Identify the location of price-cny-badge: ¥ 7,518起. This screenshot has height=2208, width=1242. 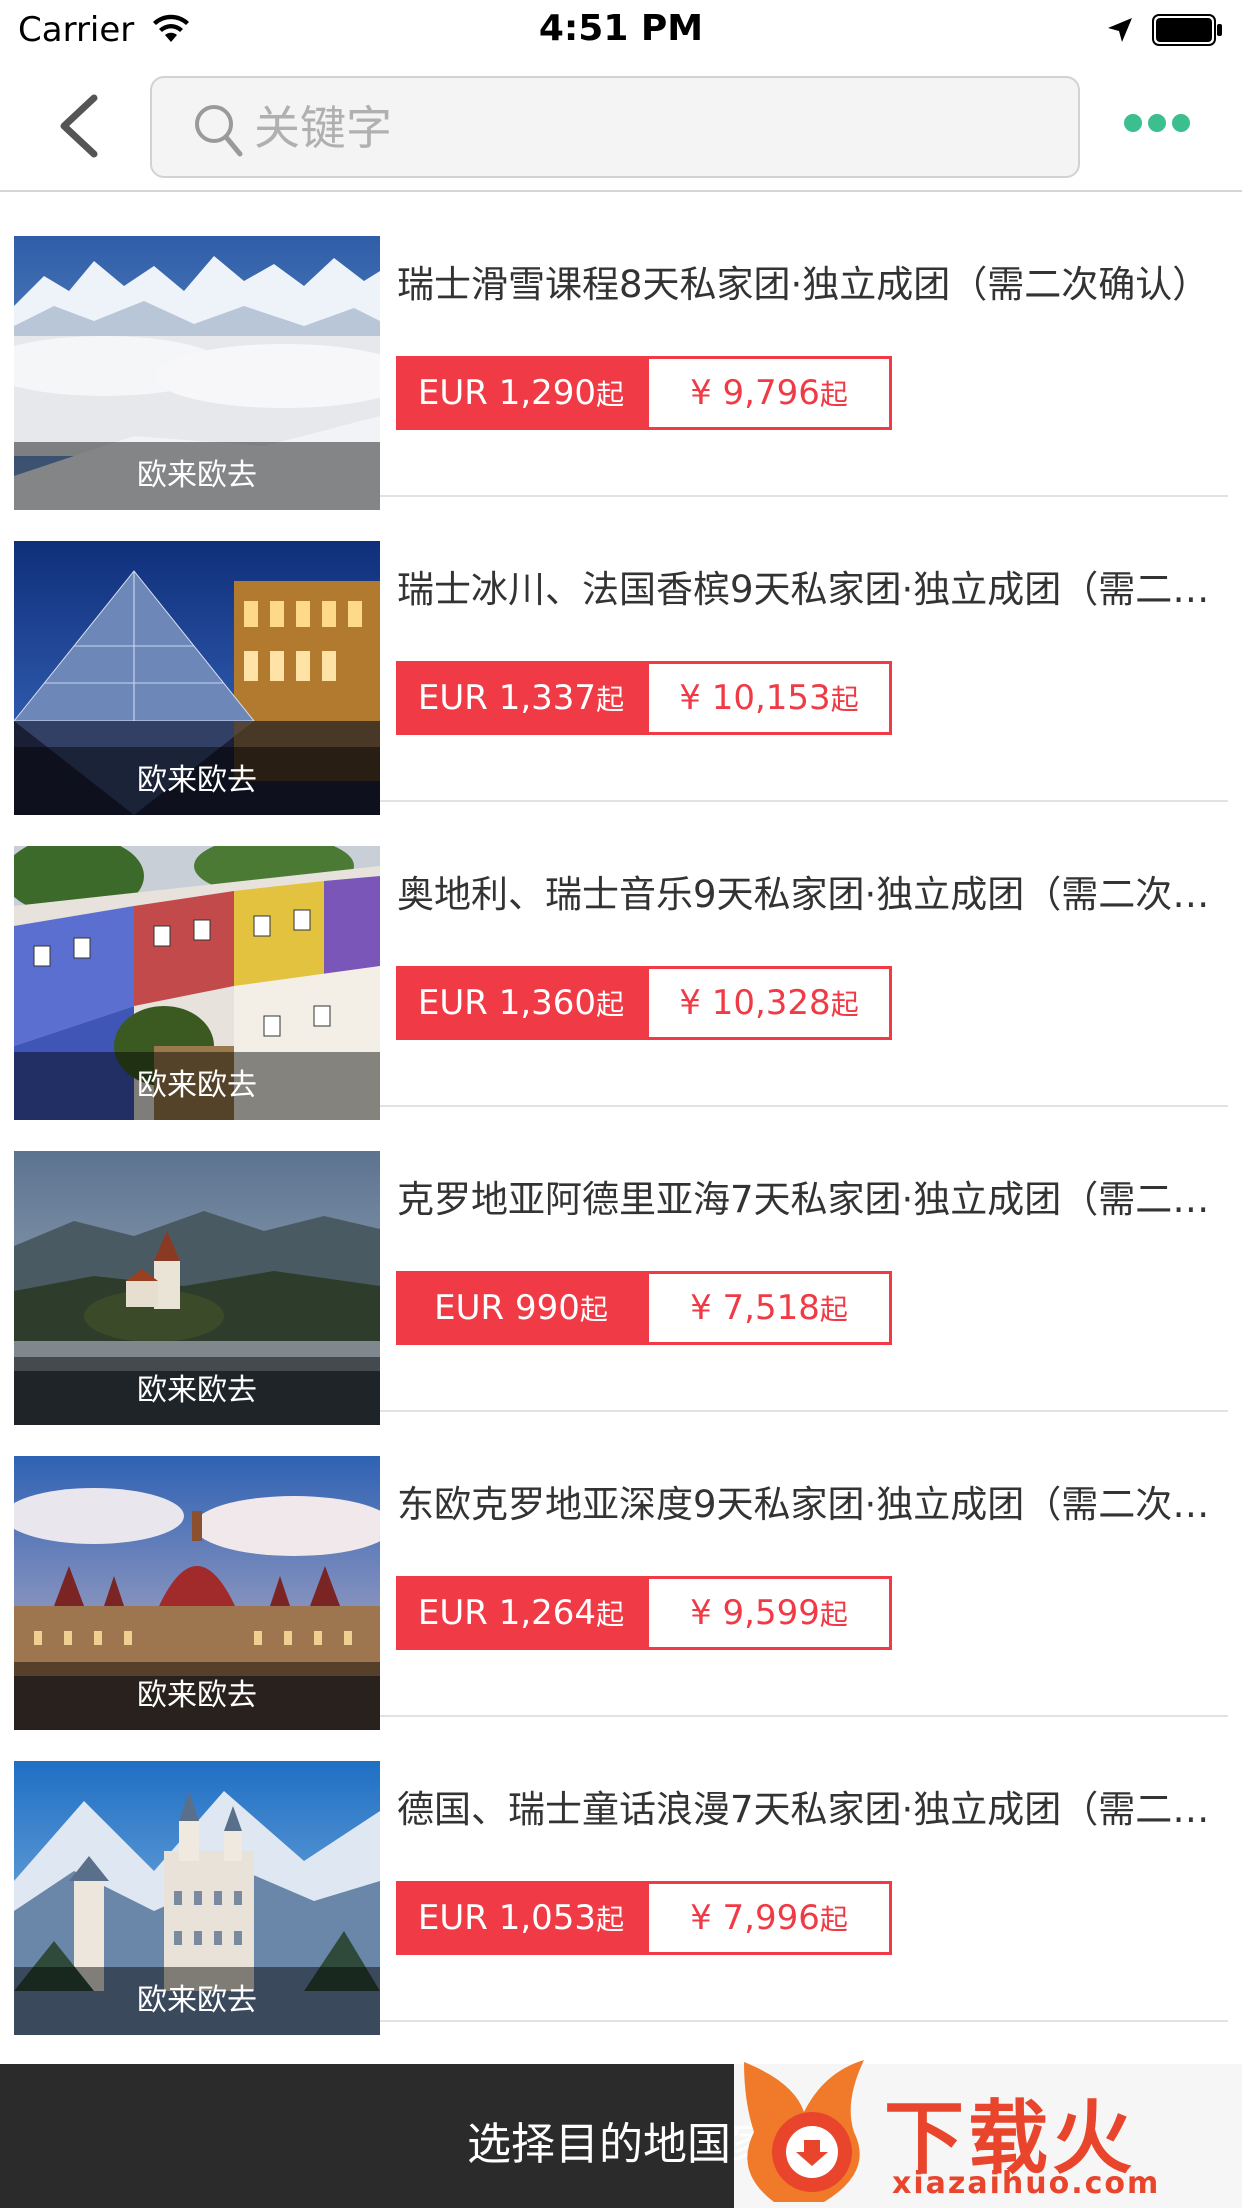
(769, 1308).